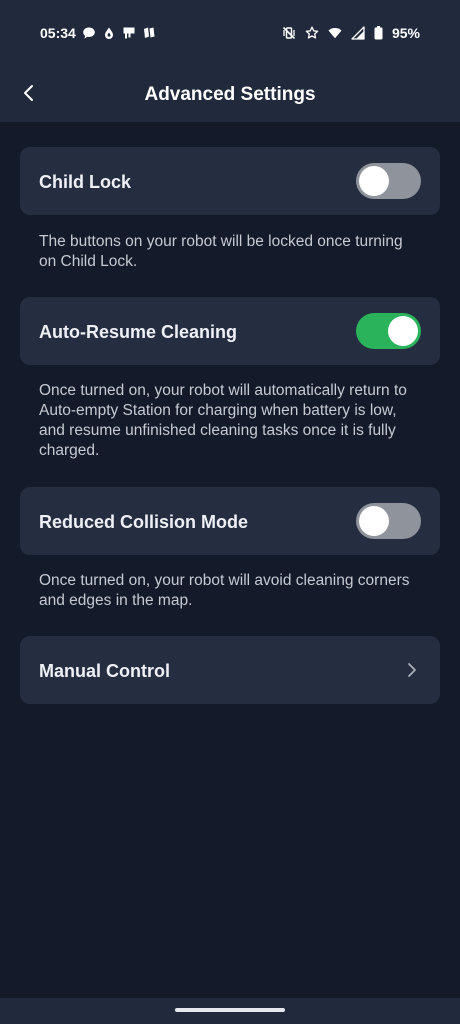 This screenshot has height=1024, width=460. Describe the element at coordinates (378, 33) in the screenshot. I see `battery-icon` at that location.